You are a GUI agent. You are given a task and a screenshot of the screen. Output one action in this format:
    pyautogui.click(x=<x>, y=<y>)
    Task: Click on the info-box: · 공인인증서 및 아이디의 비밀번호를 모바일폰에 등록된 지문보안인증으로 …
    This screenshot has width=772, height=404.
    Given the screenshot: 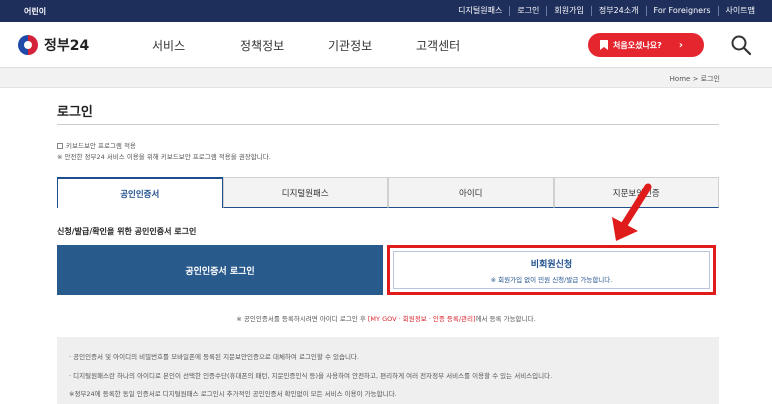 What is the action you would take?
    pyautogui.click(x=388, y=370)
    